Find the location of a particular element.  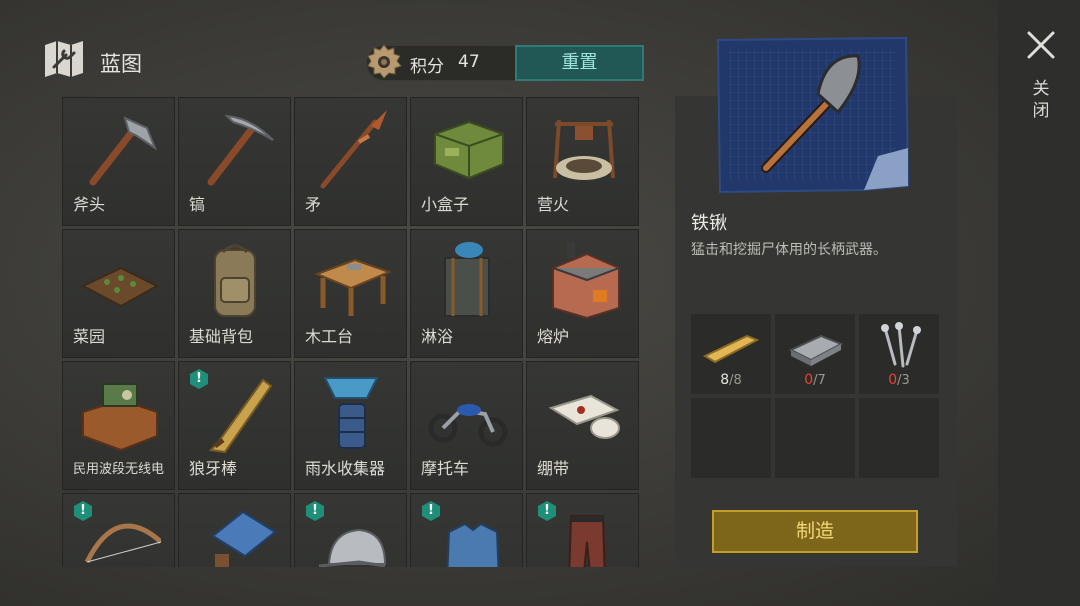

blueprint-item-pants: ! is located at coordinates (582, 530).